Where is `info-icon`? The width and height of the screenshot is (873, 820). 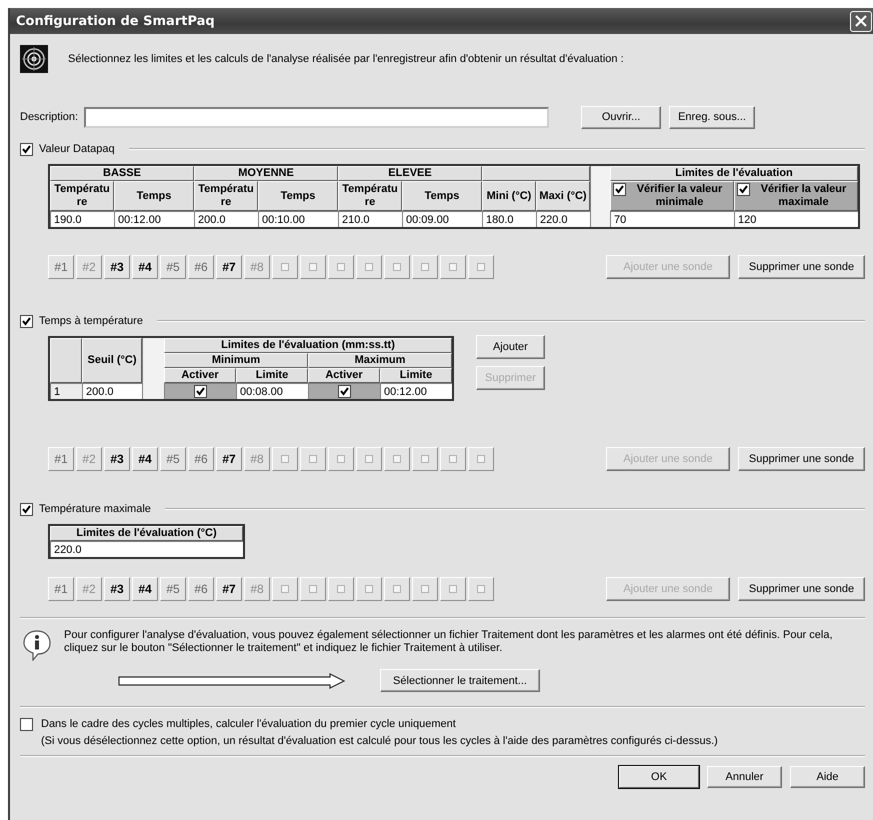 info-icon is located at coordinates (37, 645).